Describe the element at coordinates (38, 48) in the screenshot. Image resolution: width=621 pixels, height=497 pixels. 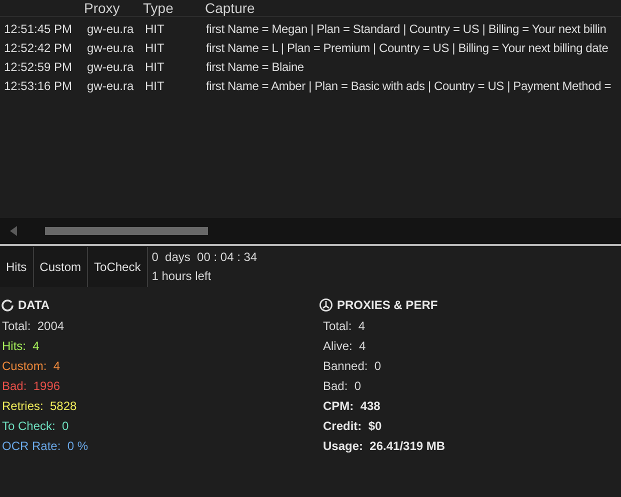
I see `time-cell-text: 12:52:42 PM` at that location.